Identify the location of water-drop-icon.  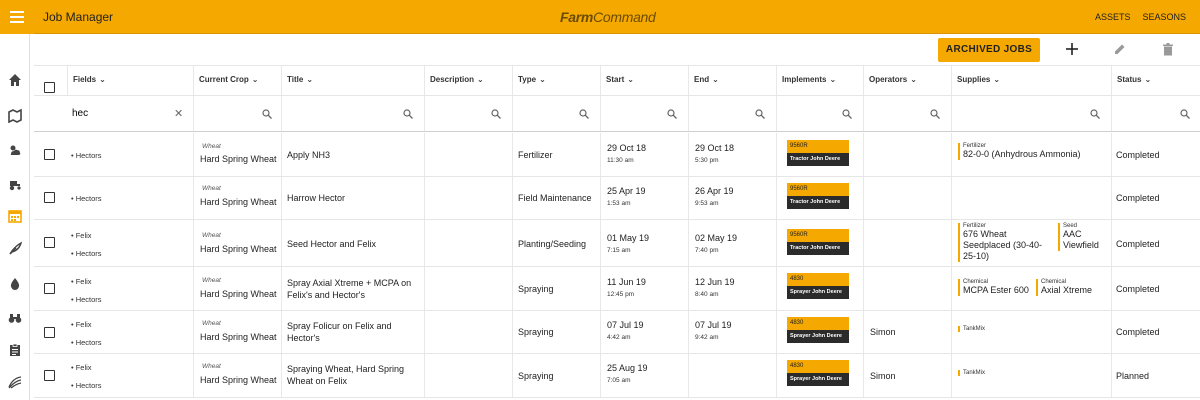
(15, 284).